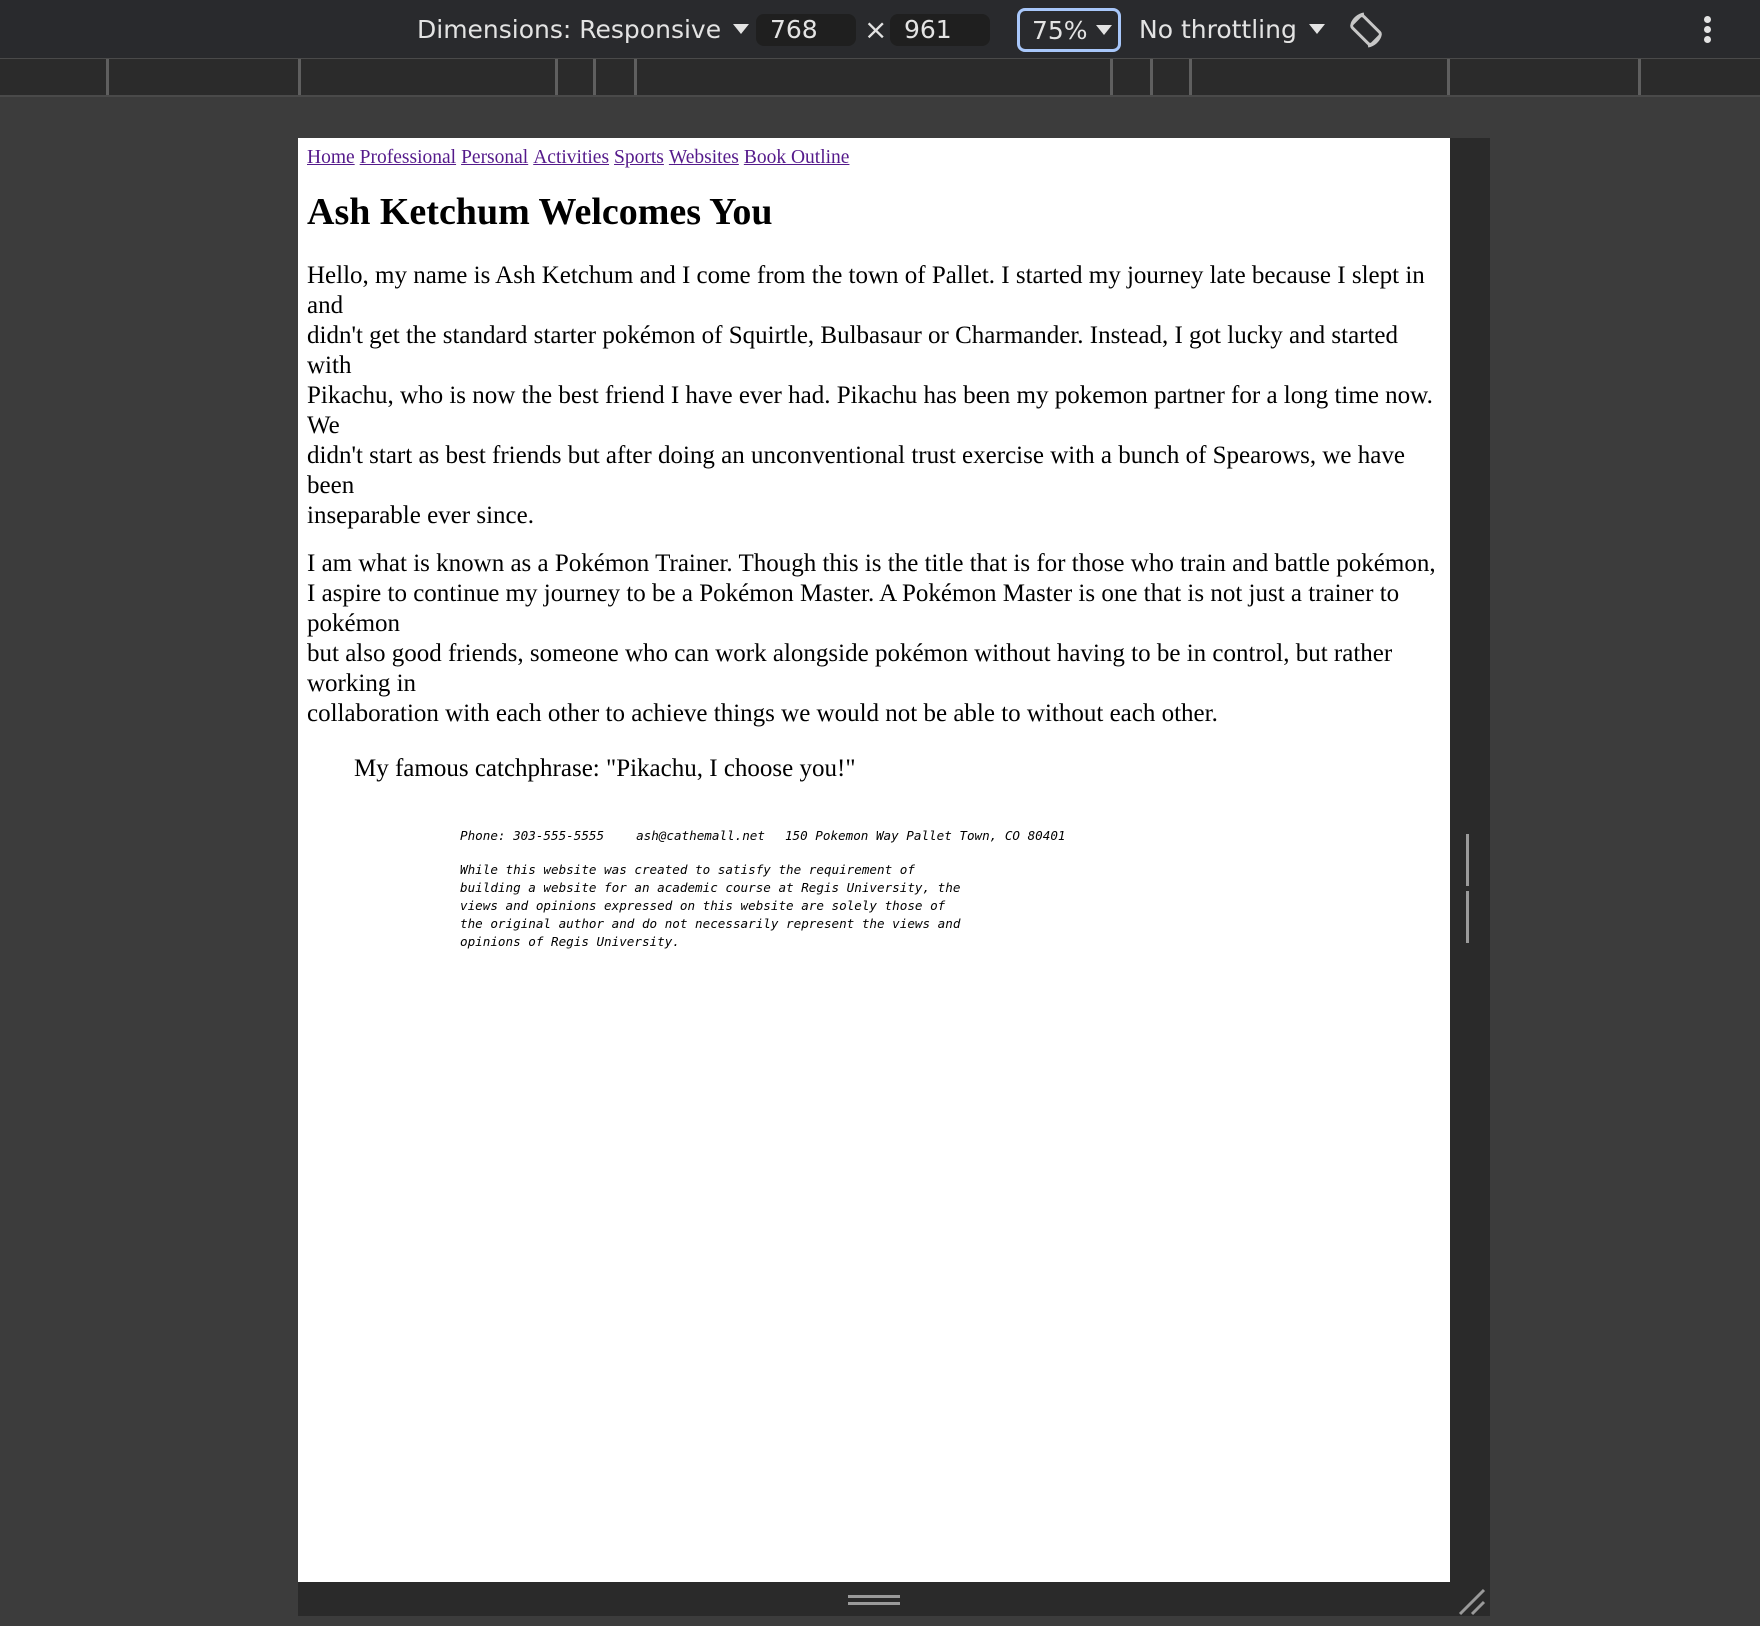 Image resolution: width=1760 pixels, height=1626 pixels. What do you see at coordinates (420, 515) in the screenshot?
I see `paragraph-line: inseparable ever since.` at bounding box center [420, 515].